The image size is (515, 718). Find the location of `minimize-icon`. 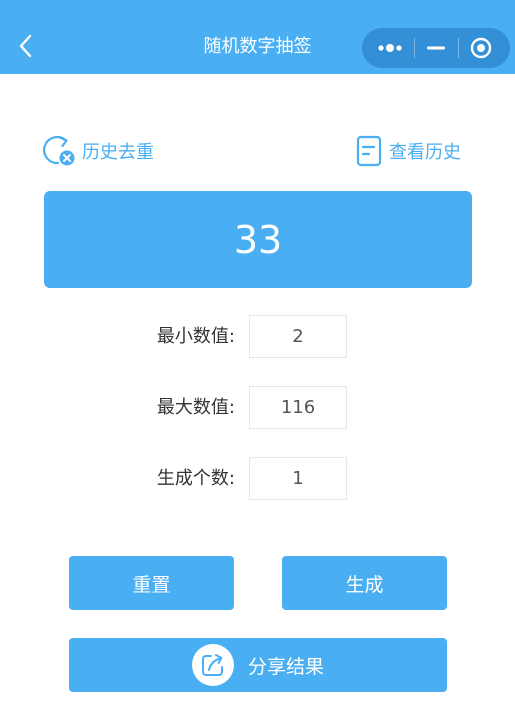

minimize-icon is located at coordinates (436, 48).